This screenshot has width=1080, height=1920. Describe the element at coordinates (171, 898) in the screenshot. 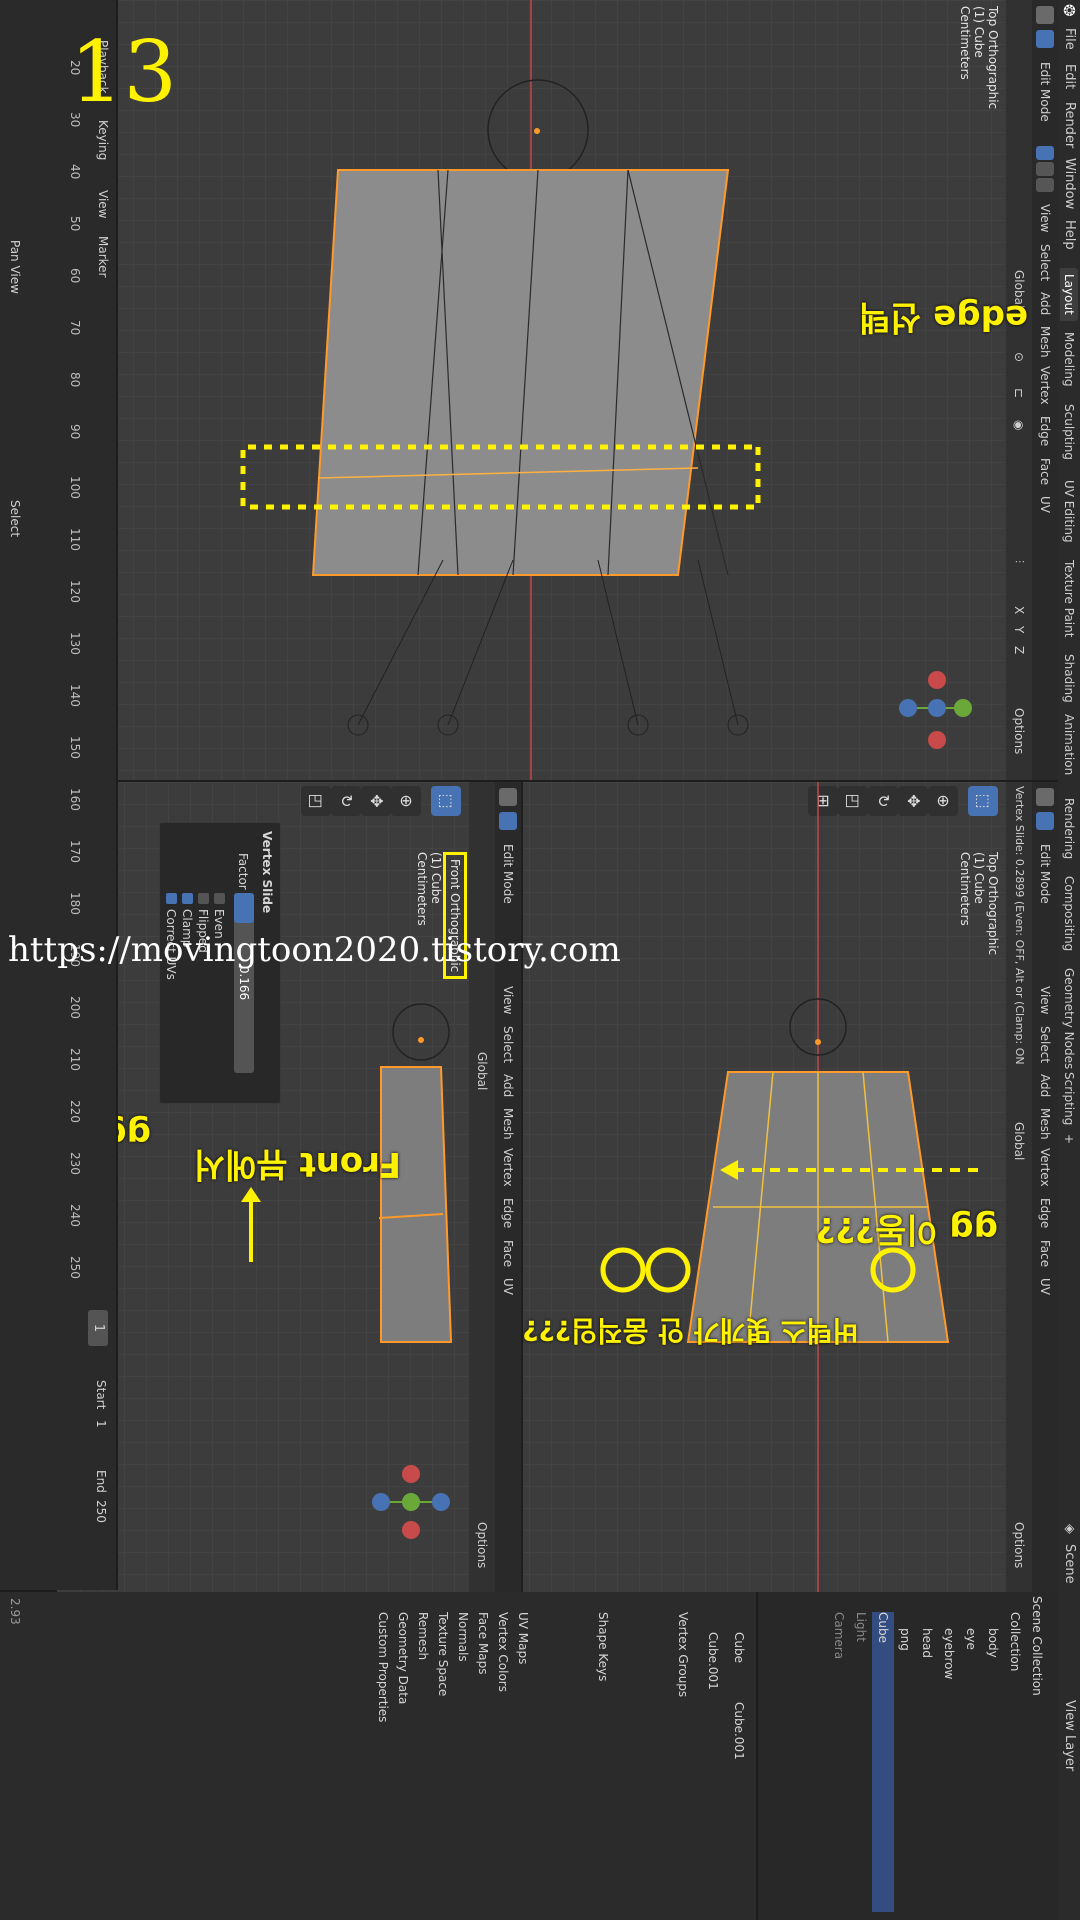

I see `correct-uvs-checkbox` at that location.